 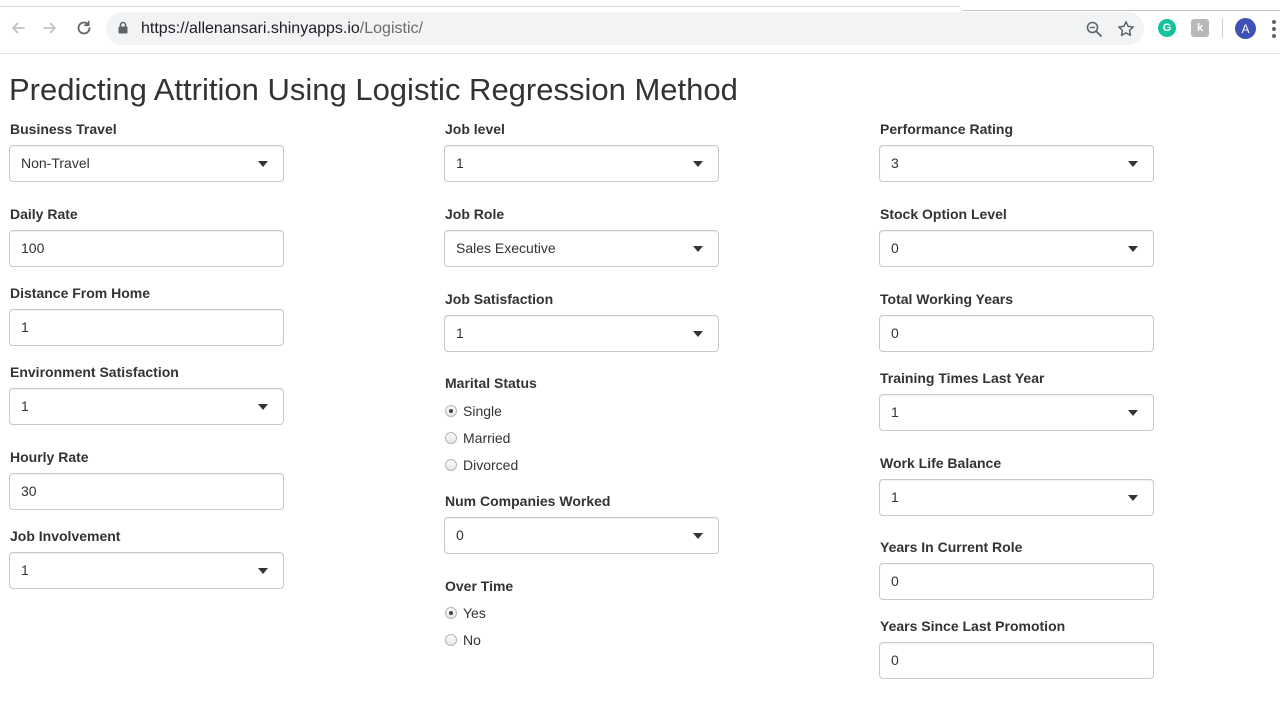 What do you see at coordinates (528, 501) in the screenshot?
I see `num-companies-worked-label: Num Companies Worked` at bounding box center [528, 501].